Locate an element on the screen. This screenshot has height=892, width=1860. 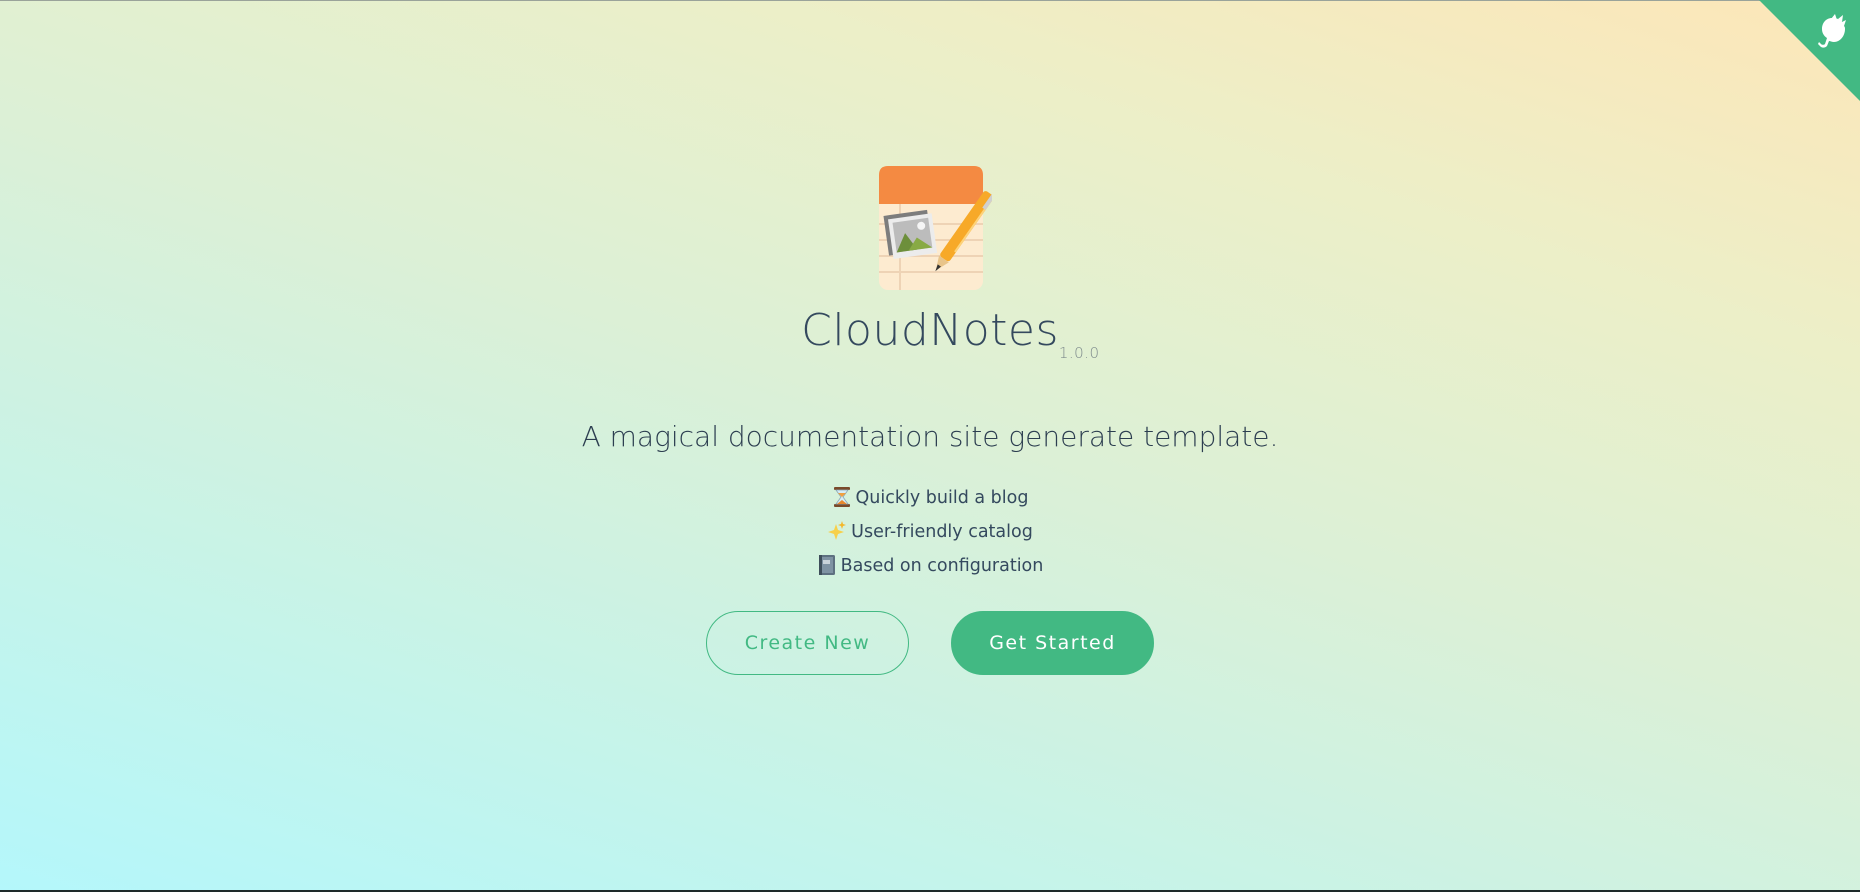
feature-item: Based on configuration is located at coordinates (930, 569).